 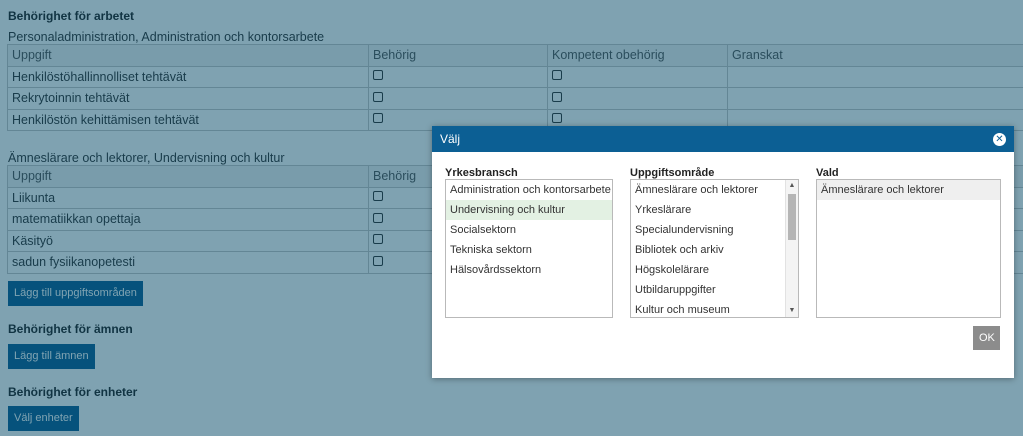 I want to click on area-item: Kultur och museum, so click(x=714, y=308).